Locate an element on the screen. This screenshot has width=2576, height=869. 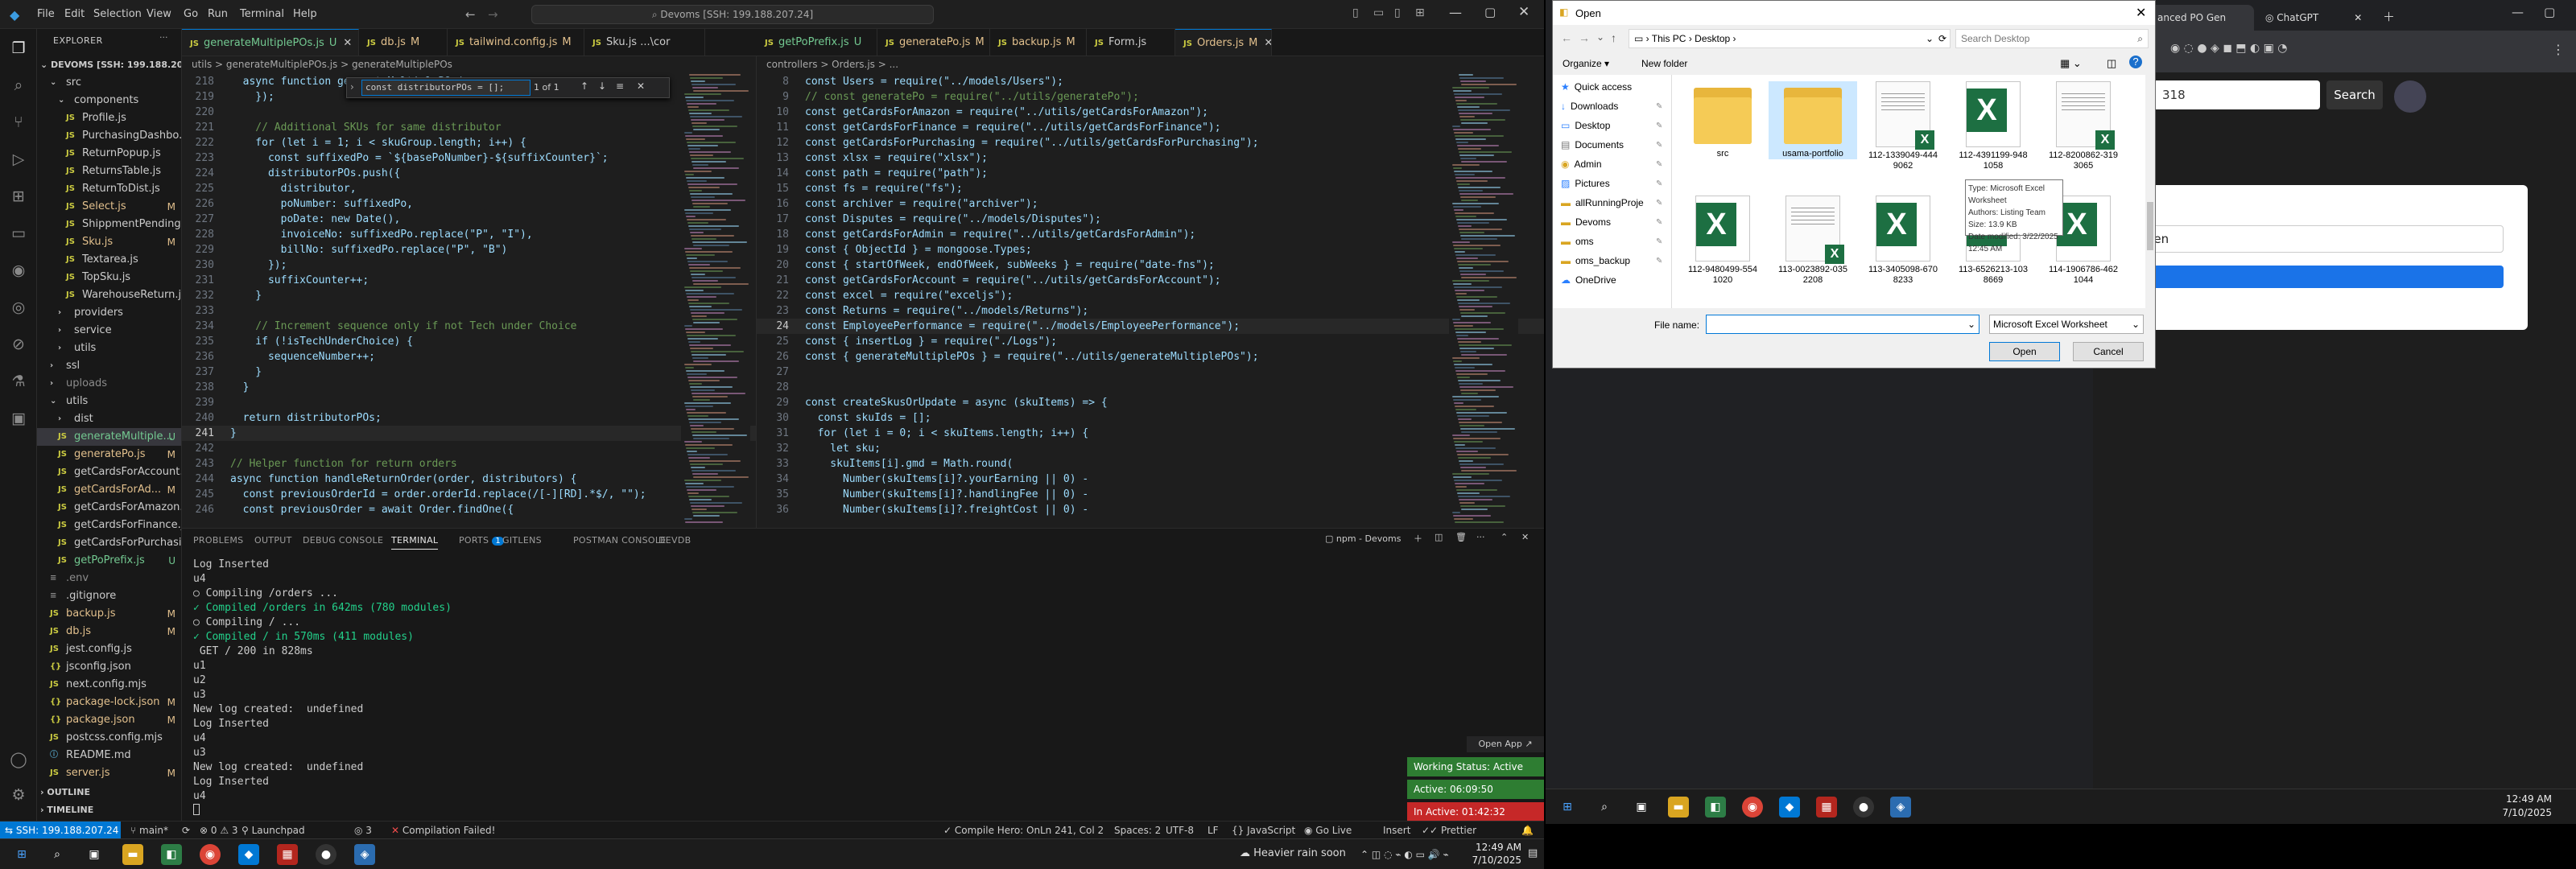
panel-tab-debug-console: DEBUG CONSOLE is located at coordinates (343, 540).